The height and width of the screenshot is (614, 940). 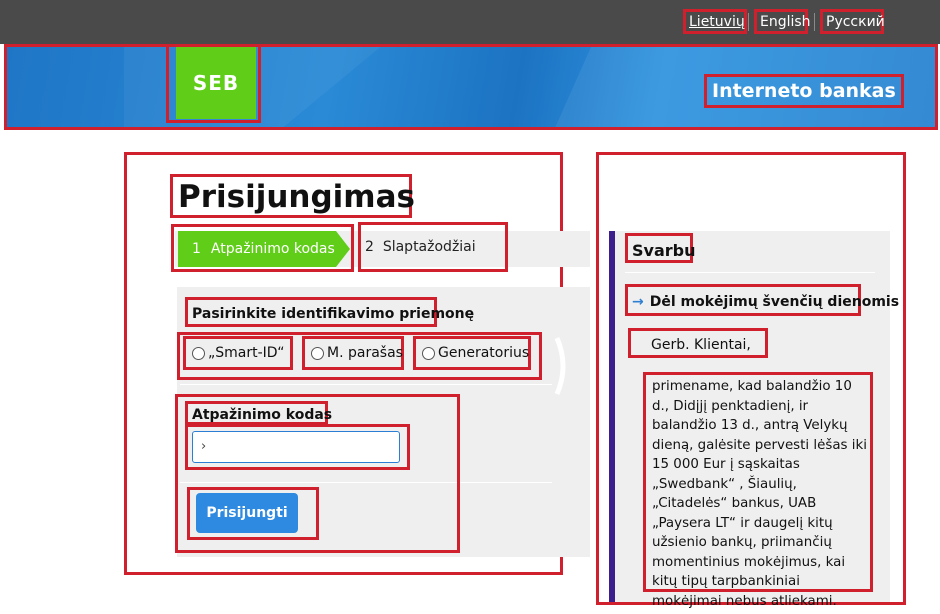 I want to click on method-label: Pasirinkite identifikavimo priemonę, so click(x=329, y=312).